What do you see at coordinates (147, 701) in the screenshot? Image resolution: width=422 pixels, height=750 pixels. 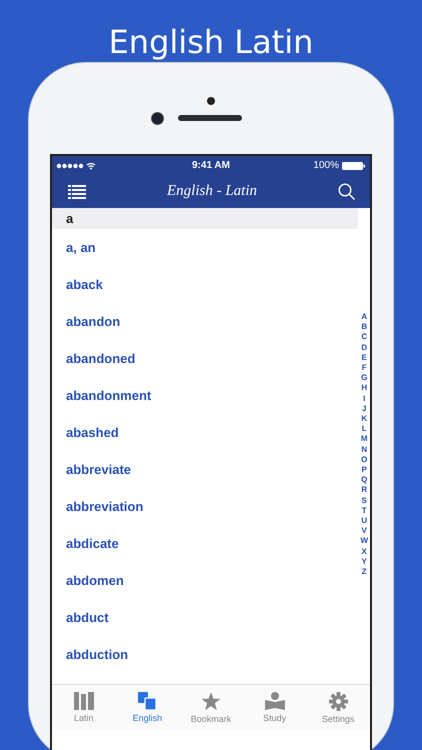 I see `cards-icon` at bounding box center [147, 701].